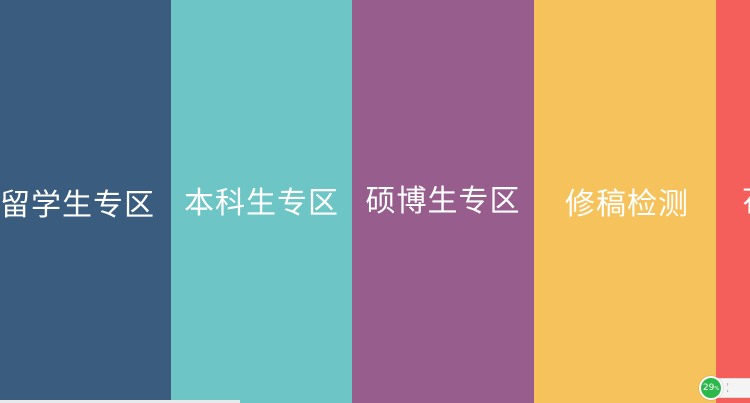  I want to click on cpu-usage-badge: 29%, so click(711, 388).